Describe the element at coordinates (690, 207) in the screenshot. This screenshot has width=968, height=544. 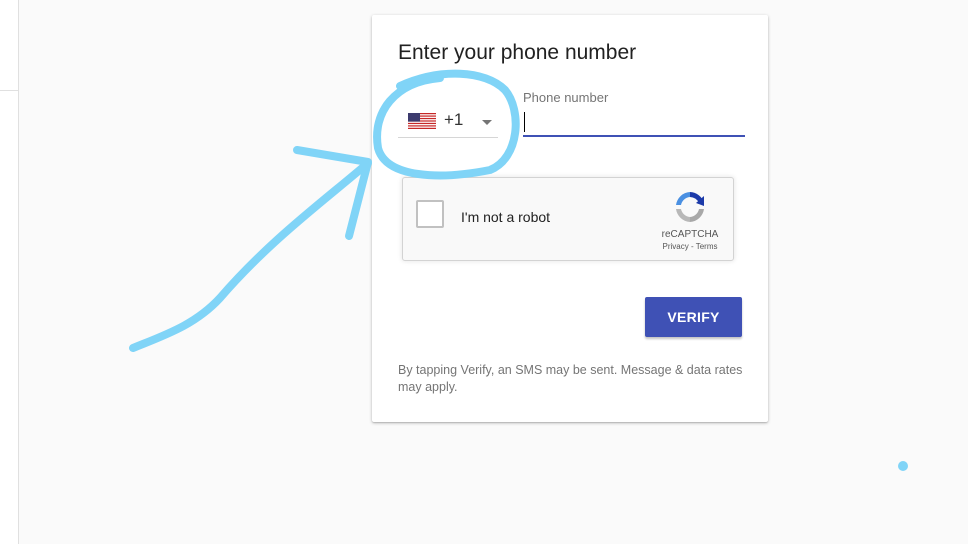
I see `recaptcha-logo-icon` at that location.